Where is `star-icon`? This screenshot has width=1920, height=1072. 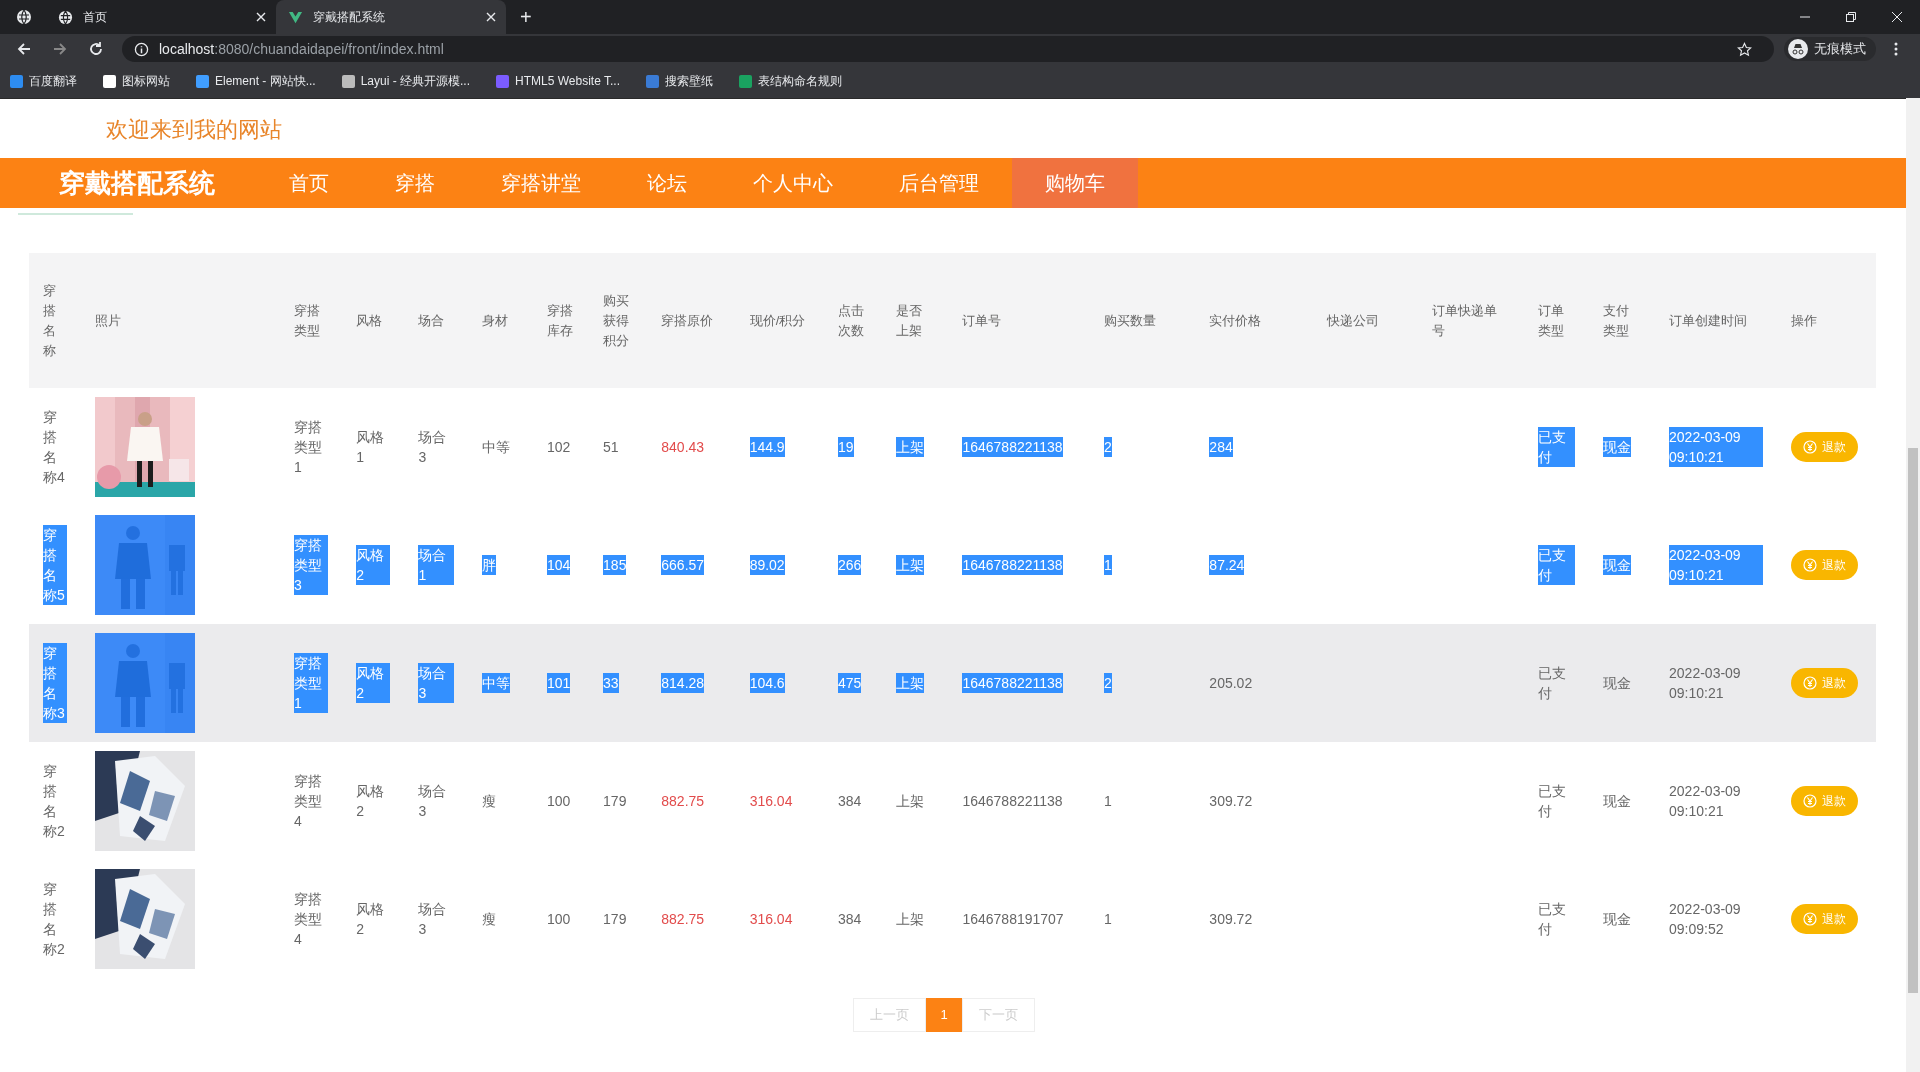 star-icon is located at coordinates (1744, 49).